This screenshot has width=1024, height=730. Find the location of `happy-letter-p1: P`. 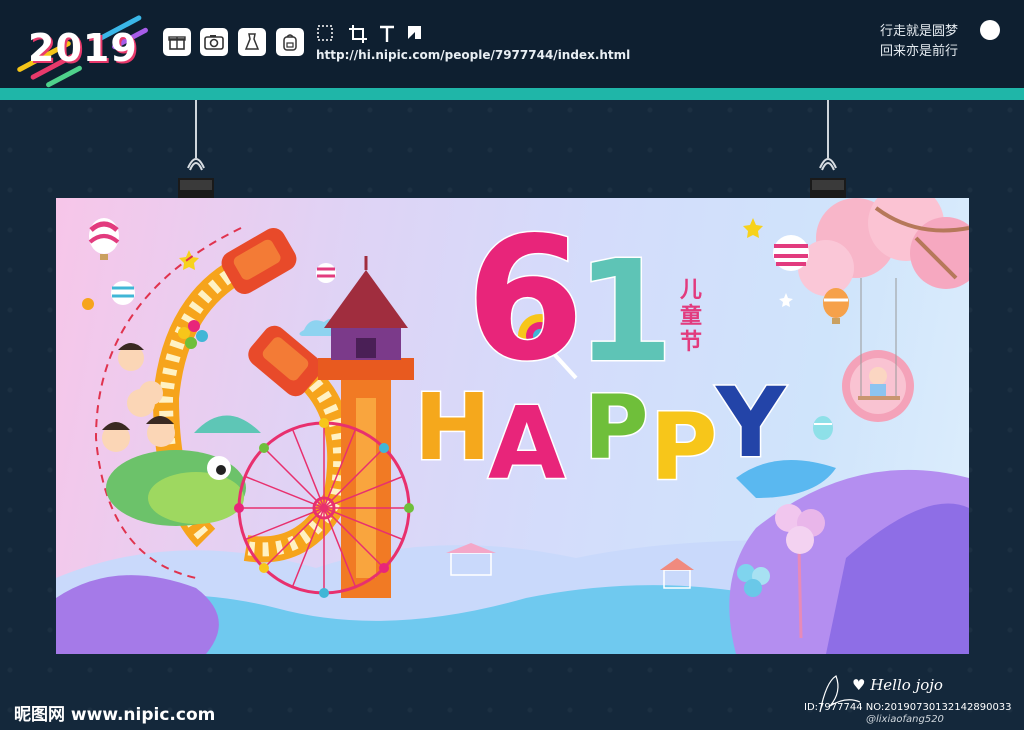

happy-letter-p1: P is located at coordinates (616, 427).